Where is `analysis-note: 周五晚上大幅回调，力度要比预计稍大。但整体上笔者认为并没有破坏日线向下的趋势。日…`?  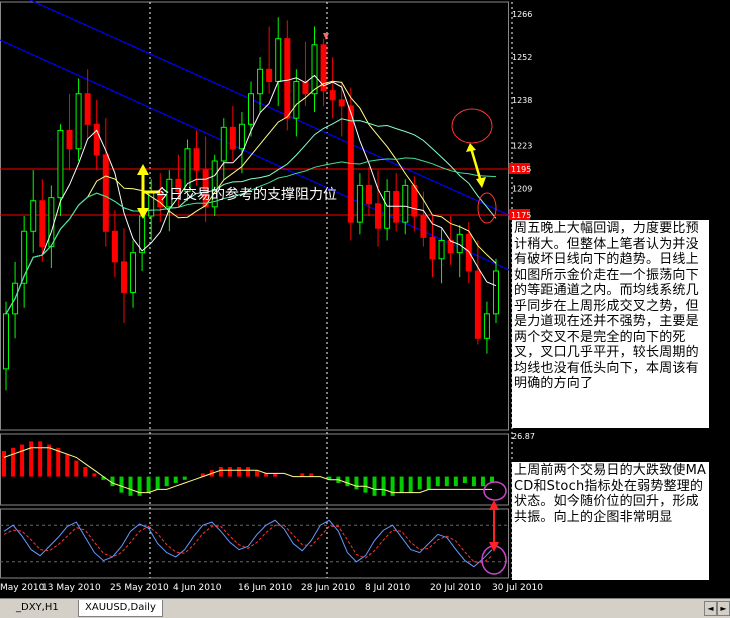
analysis-note: 周五晚上大幅回调，力度要比预计稍大。但整体上笔者认为并没有破坏日线向下的趋势。日… is located at coordinates (610, 324).